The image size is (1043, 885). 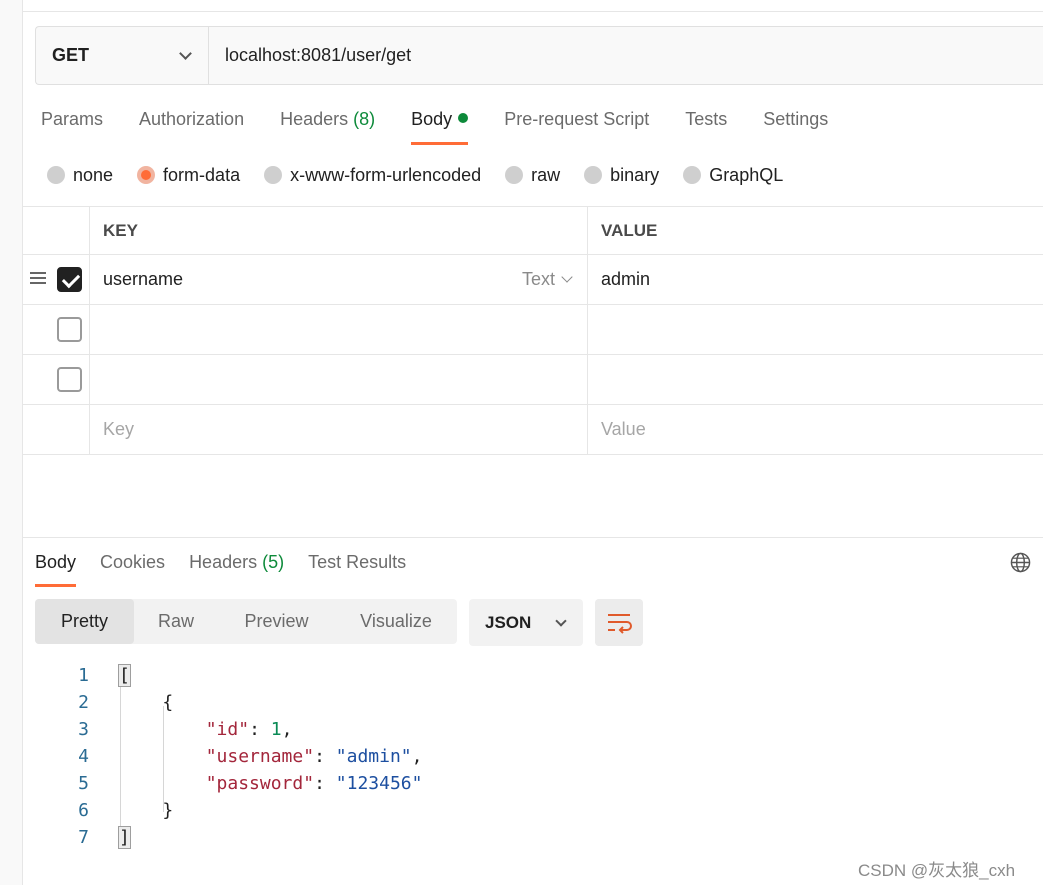 What do you see at coordinates (276, 729) in the screenshot?
I see `json-value: 1` at bounding box center [276, 729].